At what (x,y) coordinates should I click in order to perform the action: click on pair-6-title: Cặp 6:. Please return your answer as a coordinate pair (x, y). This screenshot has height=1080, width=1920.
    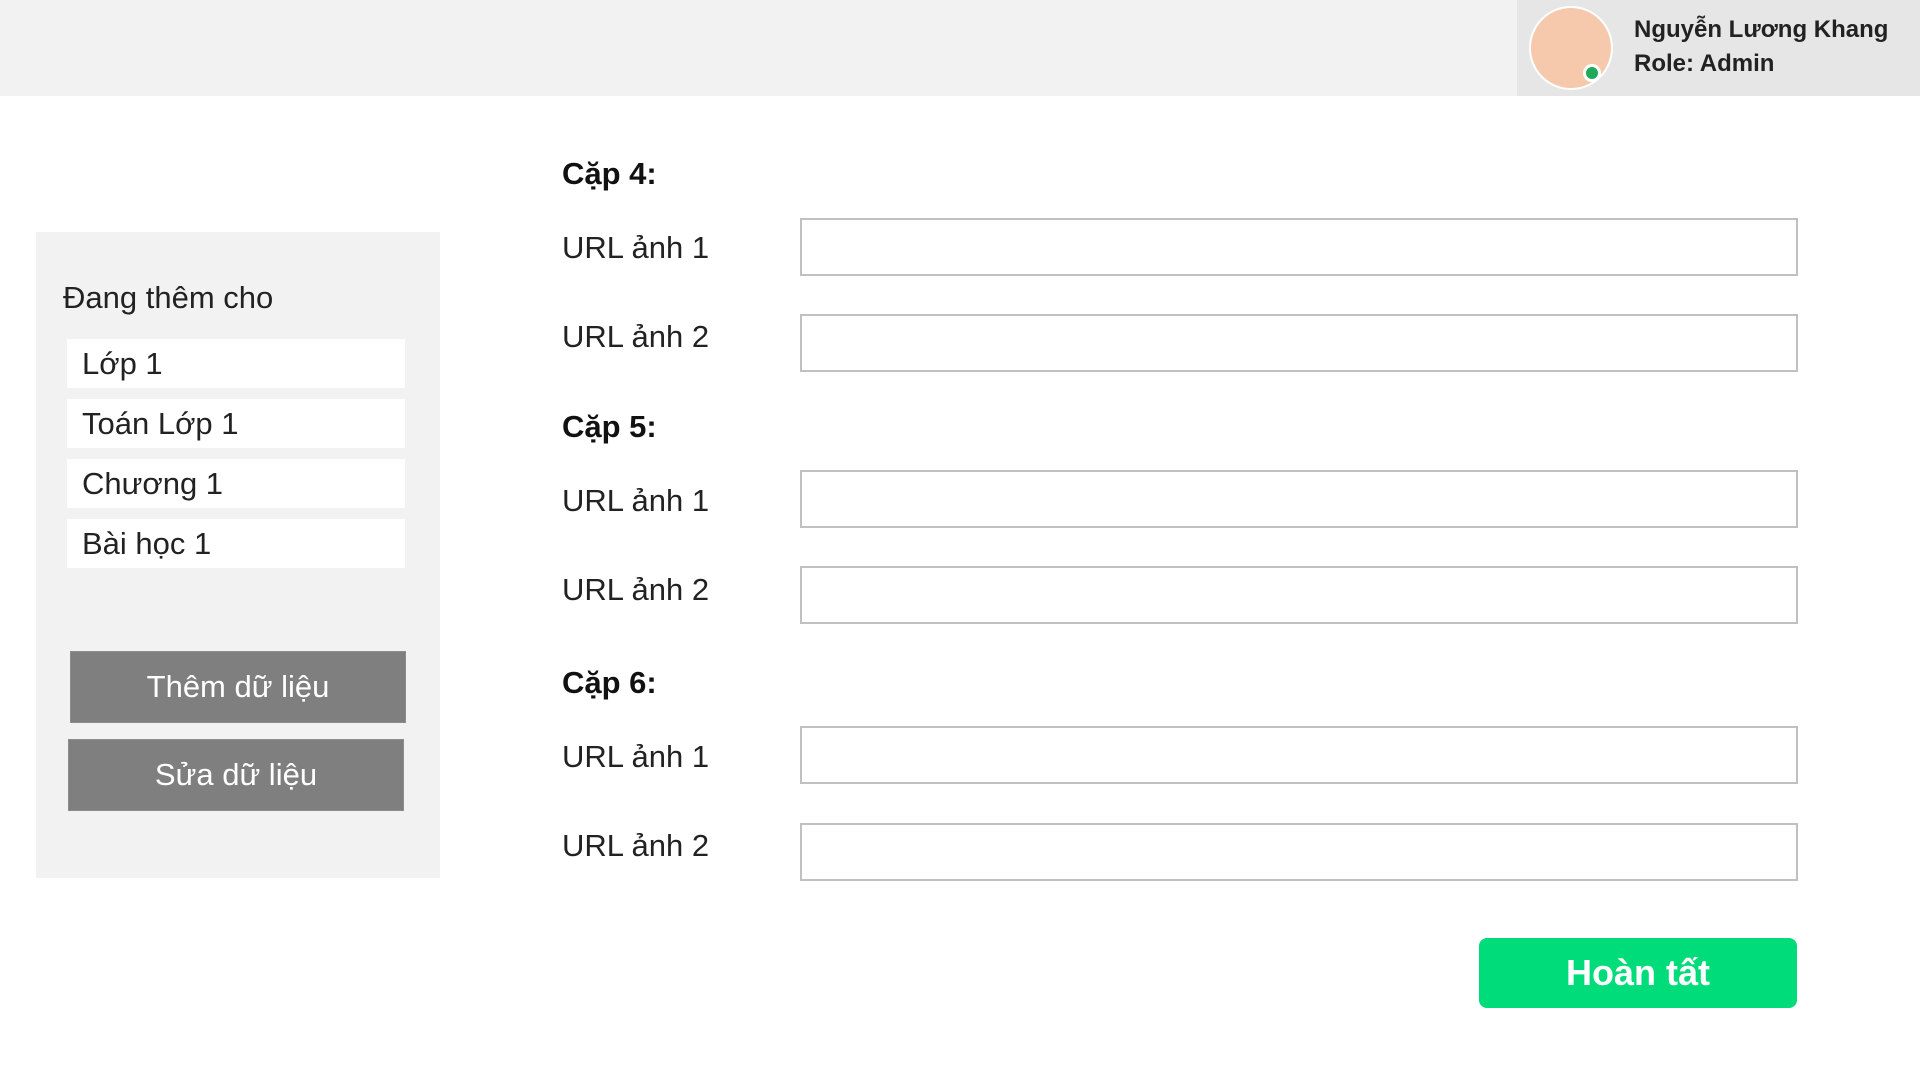
    Looking at the image, I should click on (609, 682).